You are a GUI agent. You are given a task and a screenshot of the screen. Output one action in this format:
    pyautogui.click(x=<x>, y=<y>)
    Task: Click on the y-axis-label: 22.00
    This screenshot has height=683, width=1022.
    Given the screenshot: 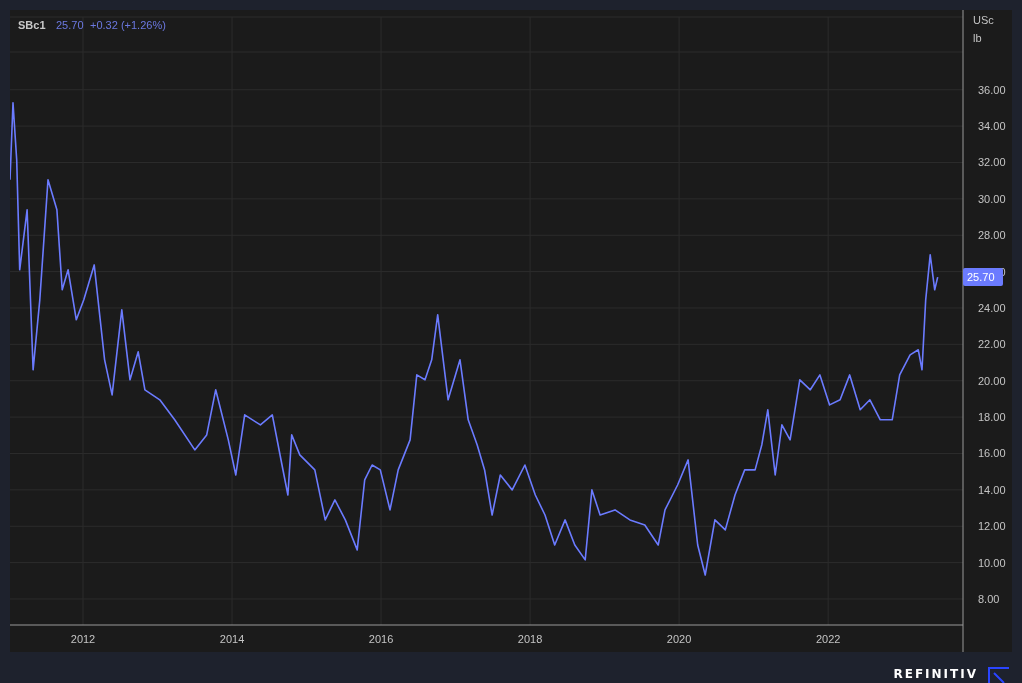 What is the action you would take?
    pyautogui.click(x=992, y=344)
    